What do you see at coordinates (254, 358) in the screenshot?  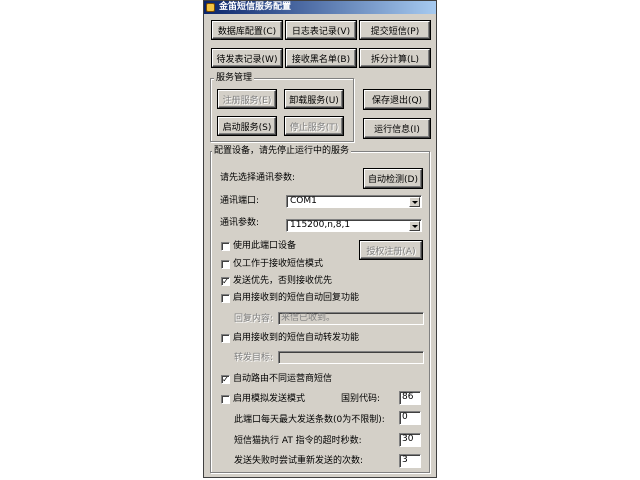 I see `forward-target-label: 转发目标:` at bounding box center [254, 358].